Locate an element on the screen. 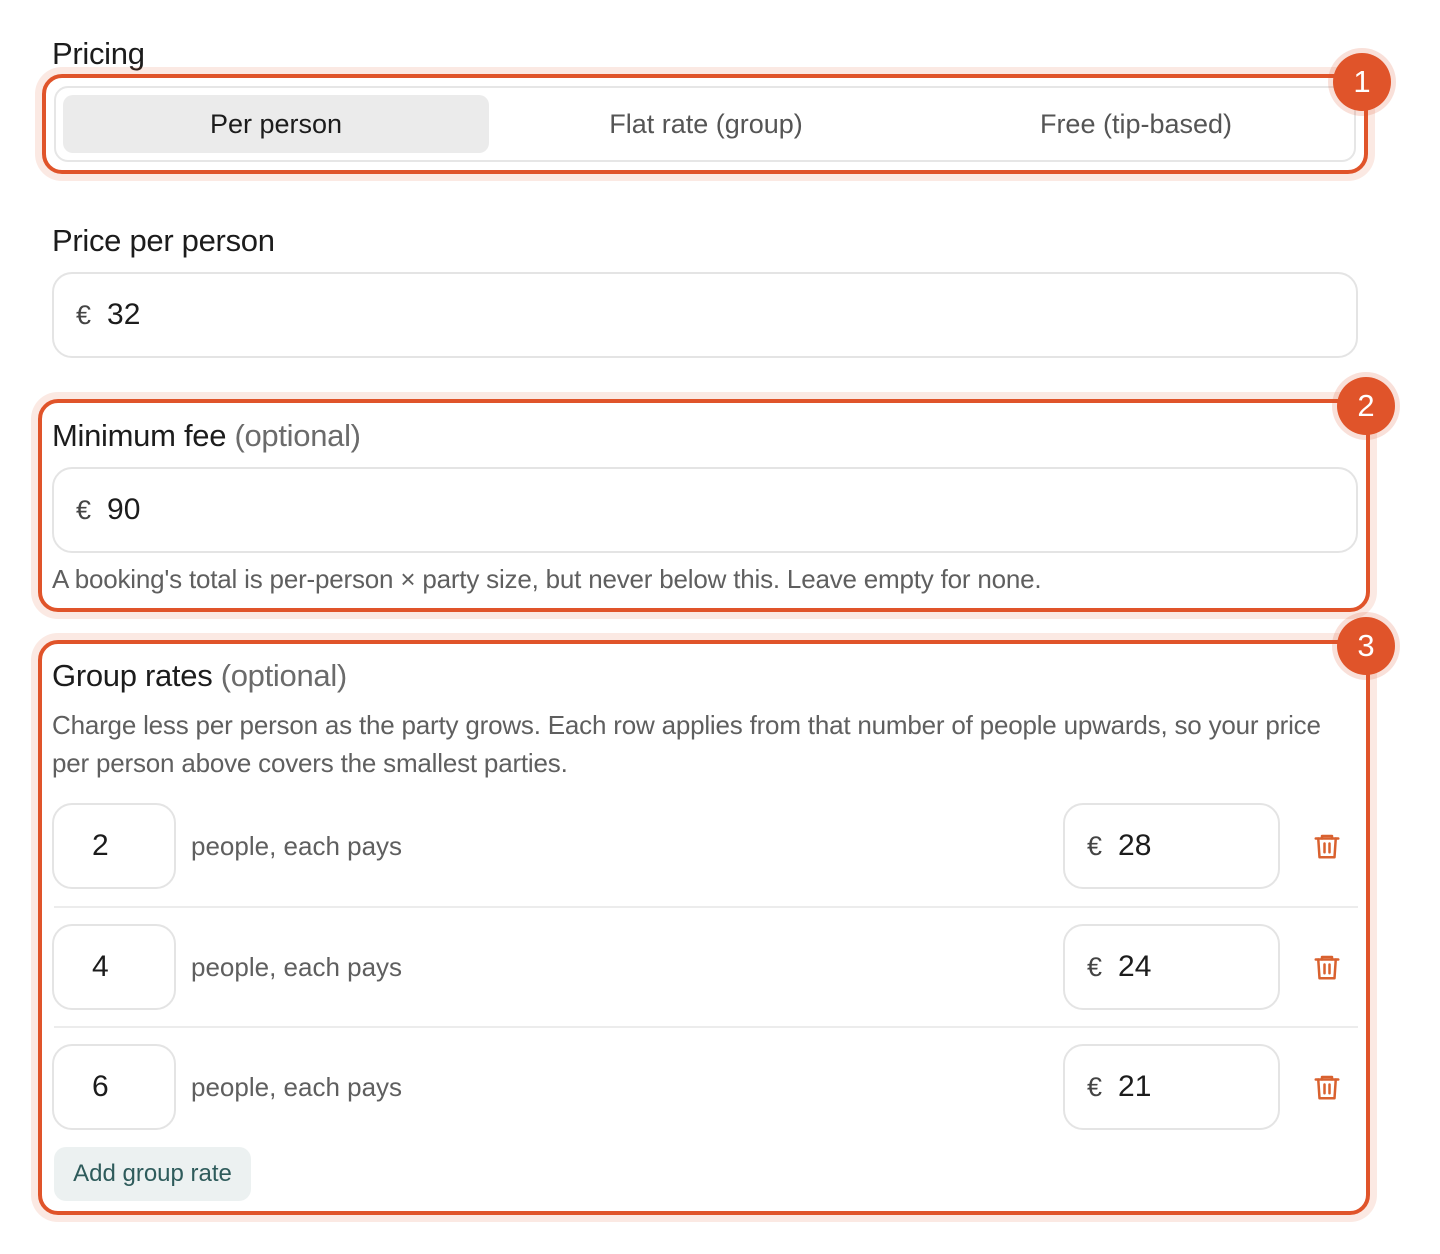  group-rate-price-value: 24 is located at coordinates (1135, 966).